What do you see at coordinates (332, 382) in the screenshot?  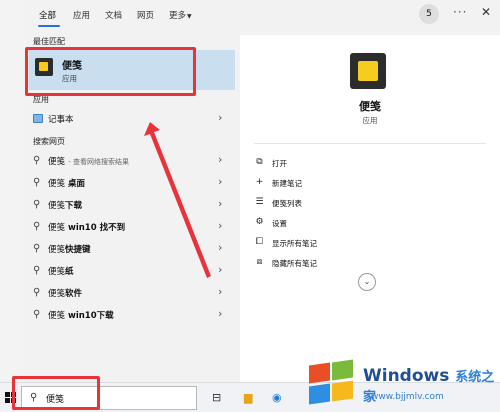 I see `windows-logo-watermark` at bounding box center [332, 382].